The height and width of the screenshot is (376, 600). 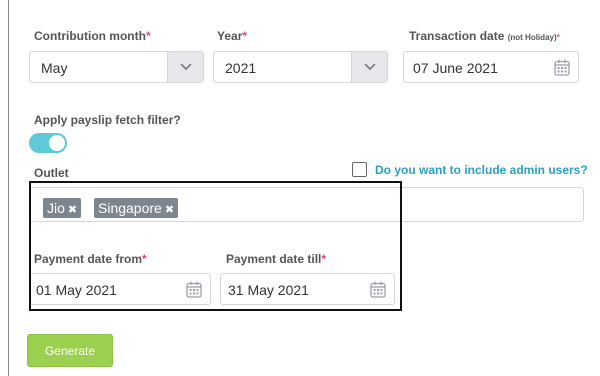 What do you see at coordinates (8, 188) in the screenshot?
I see `left-border-line` at bounding box center [8, 188].